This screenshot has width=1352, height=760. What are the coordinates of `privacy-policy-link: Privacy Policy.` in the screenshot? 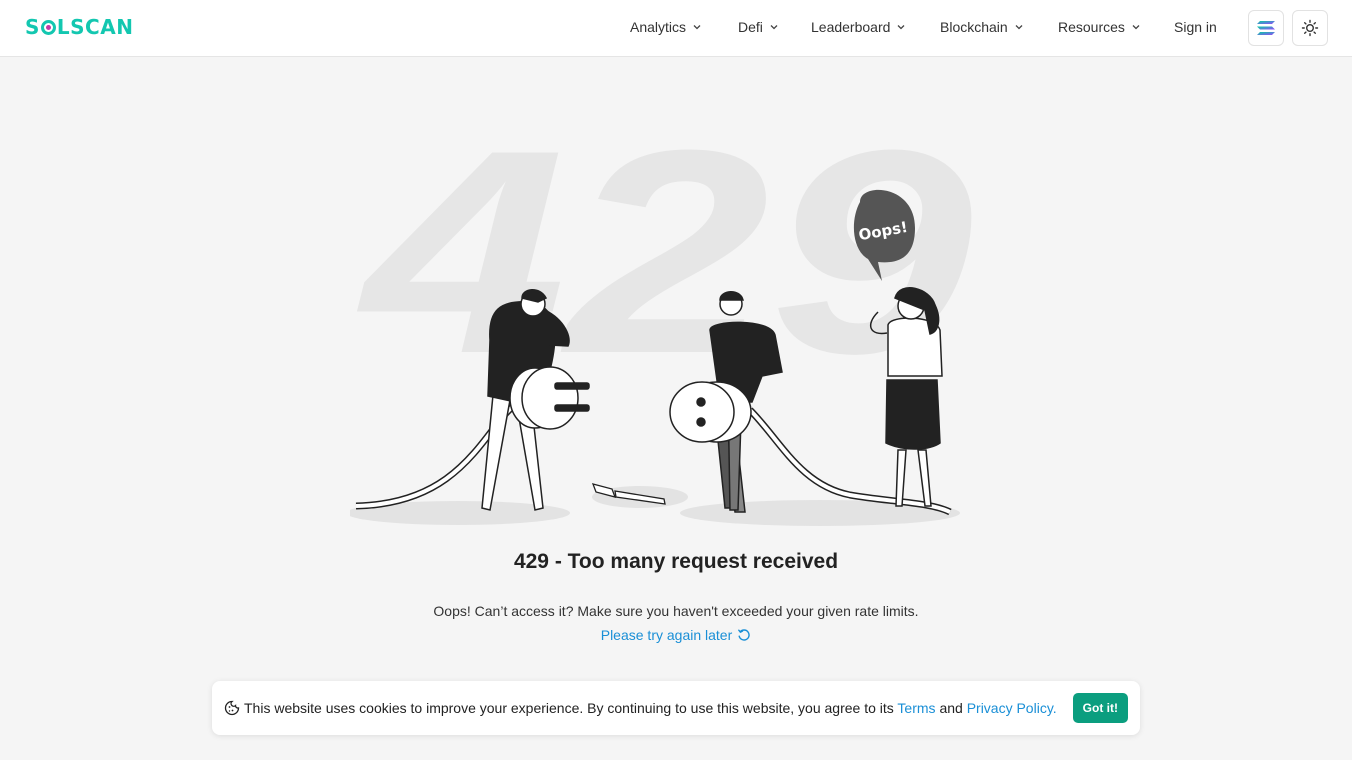 It's located at (1012, 708).